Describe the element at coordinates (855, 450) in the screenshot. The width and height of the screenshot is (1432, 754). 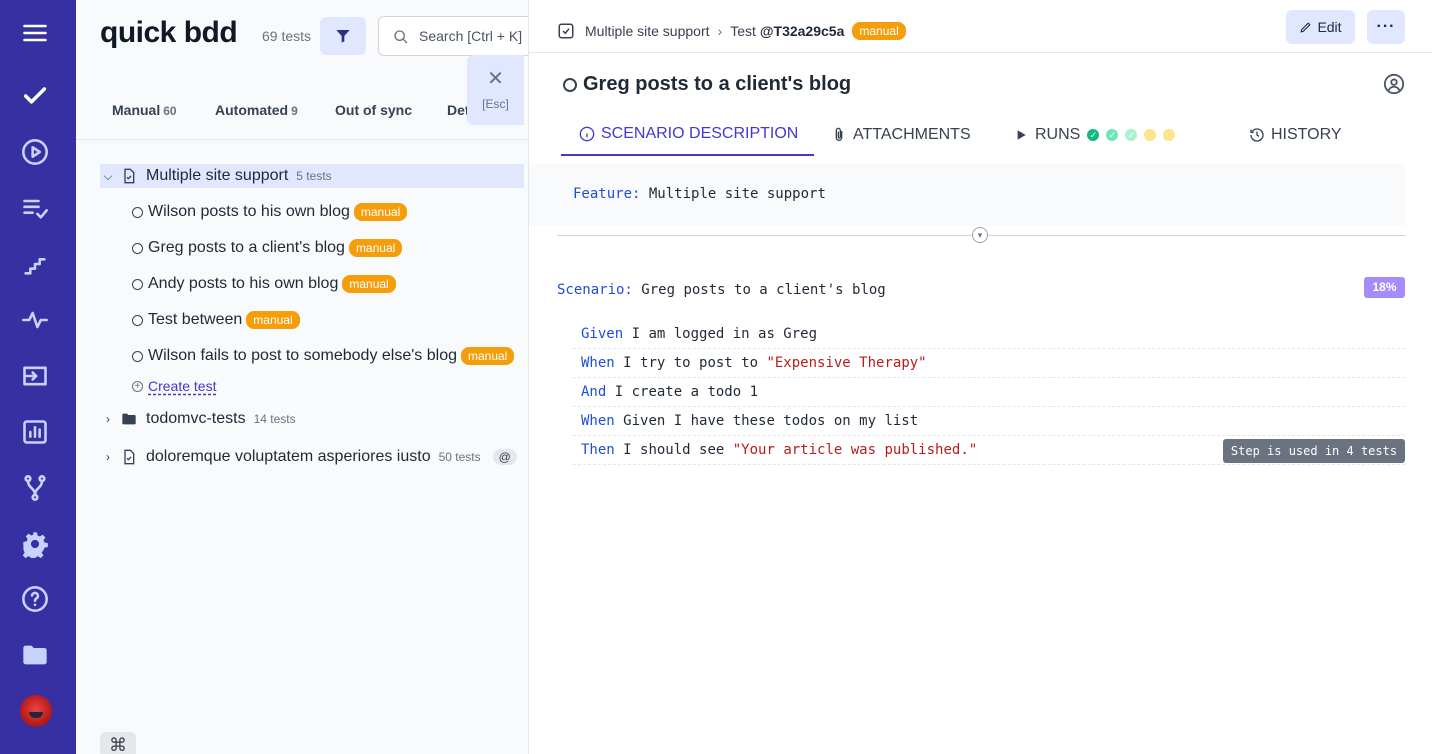
I see `step-string: "Your article was published."` at that location.